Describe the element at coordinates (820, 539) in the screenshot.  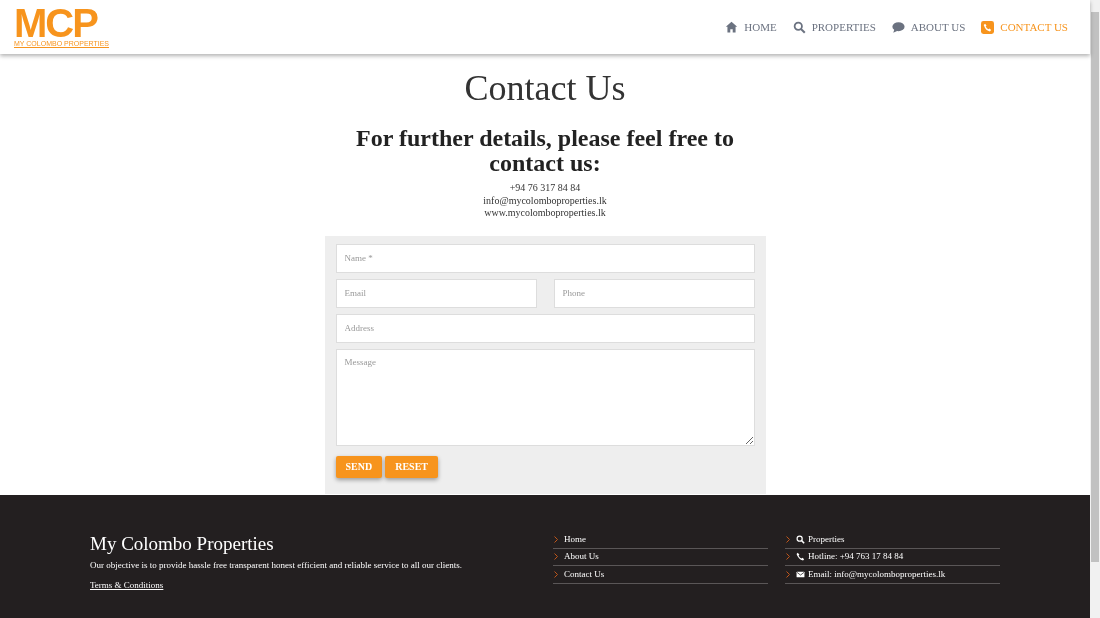
I see `footer-link: Properties` at that location.